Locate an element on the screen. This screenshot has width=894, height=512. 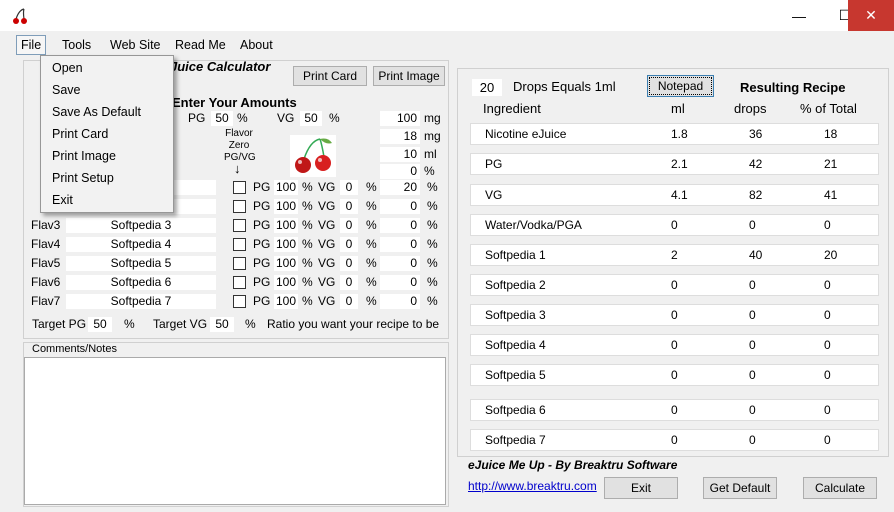
ratio-hint: Ratio you want your recipe to be is located at coordinates (353, 324).